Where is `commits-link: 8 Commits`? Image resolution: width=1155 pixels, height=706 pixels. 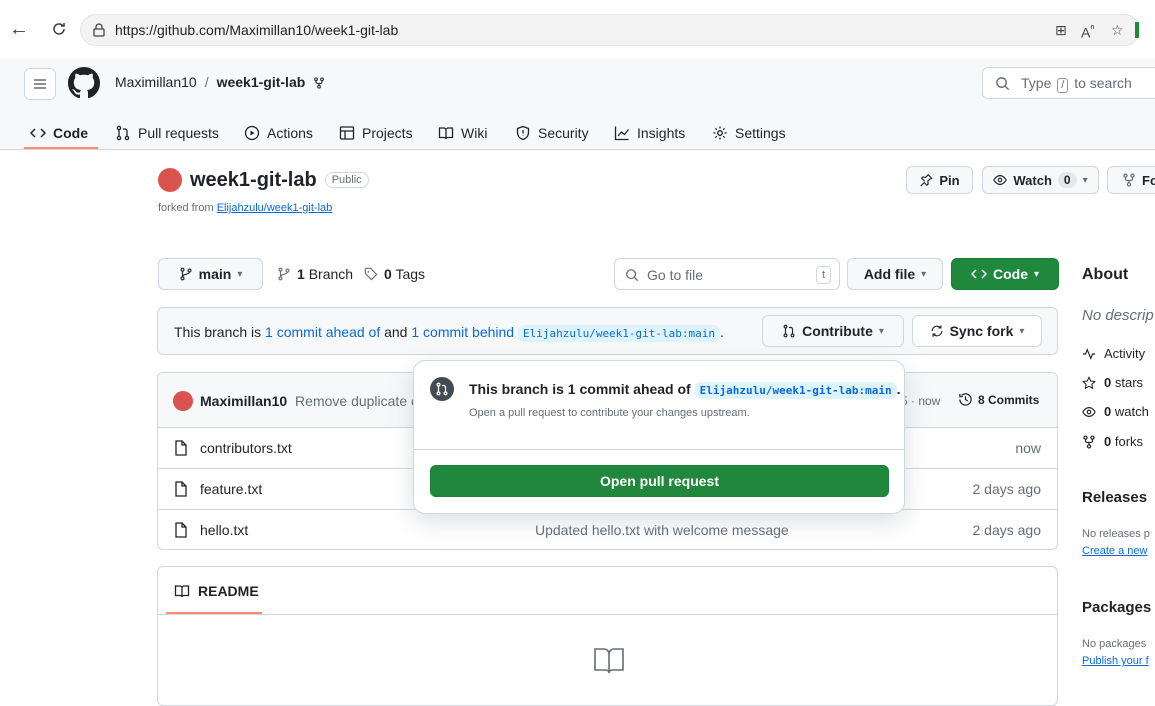
commits-link: 8 Commits is located at coordinates (998, 399).